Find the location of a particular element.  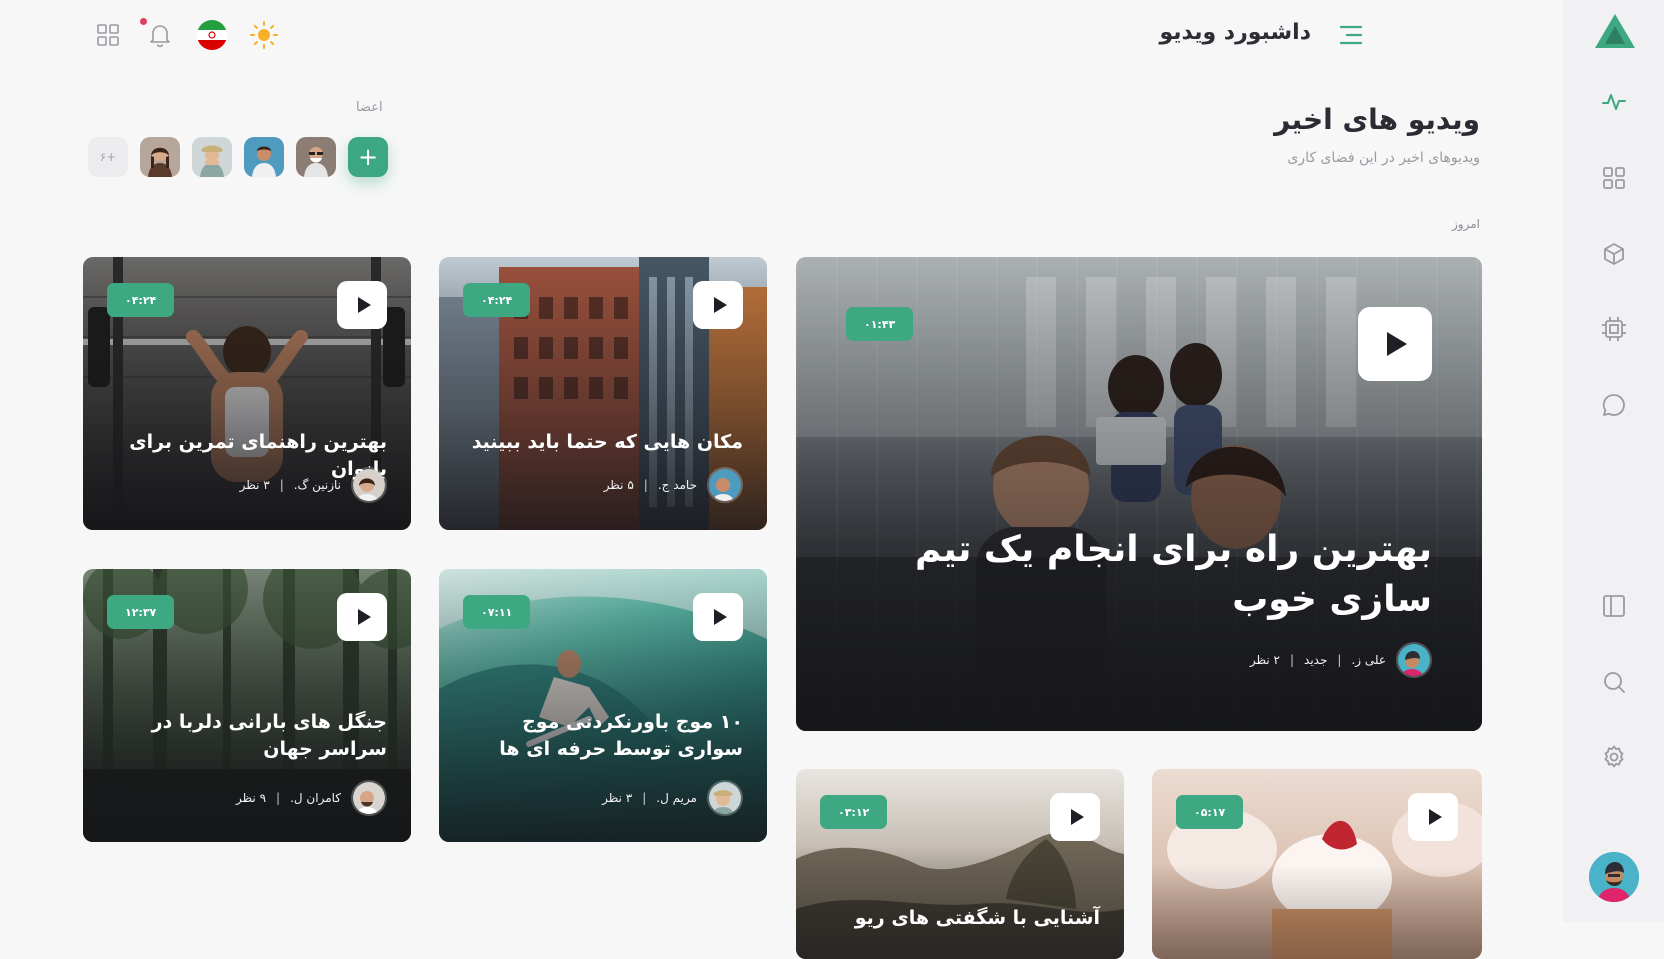

chat-icon is located at coordinates (1614, 405).